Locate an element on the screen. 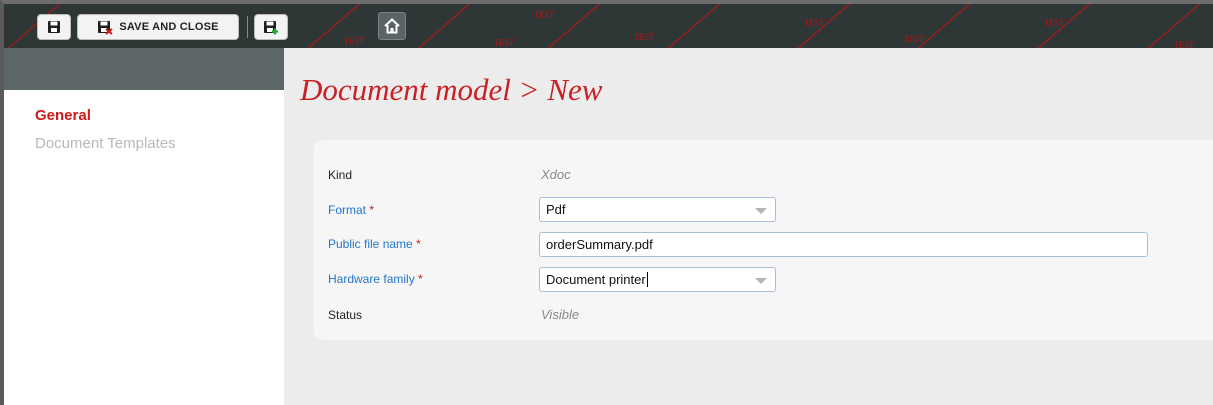 Image resolution: width=1213 pixels, height=405 pixels. sidebar-header is located at coordinates (144, 69).